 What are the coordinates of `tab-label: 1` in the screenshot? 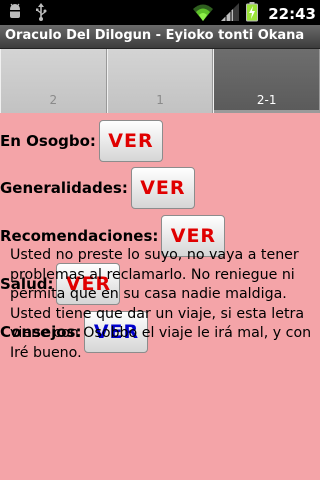 It's located at (160, 100).